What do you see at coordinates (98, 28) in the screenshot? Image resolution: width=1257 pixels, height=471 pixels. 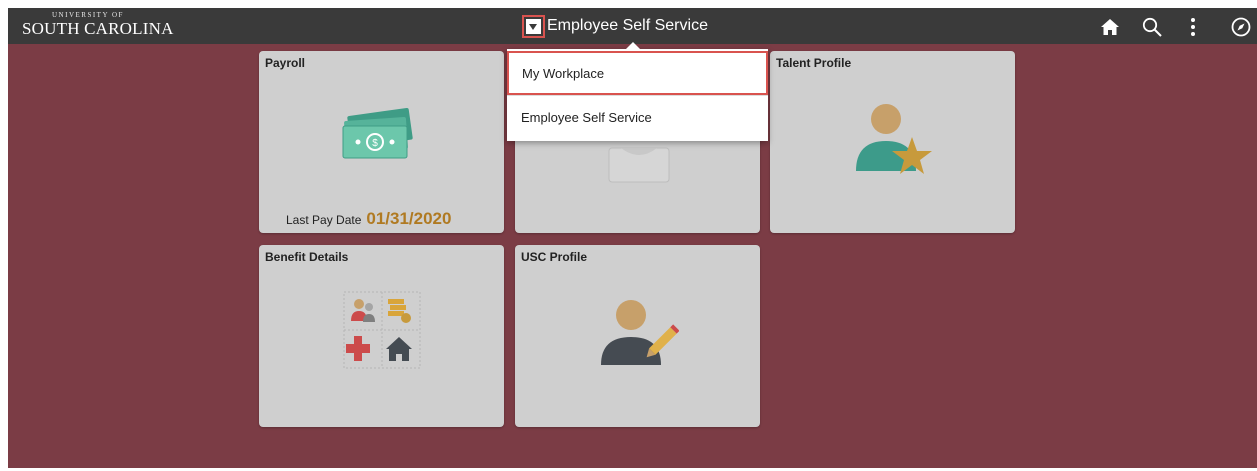 I see `logo-line-2: SOUTH CAROLINA` at bounding box center [98, 28].